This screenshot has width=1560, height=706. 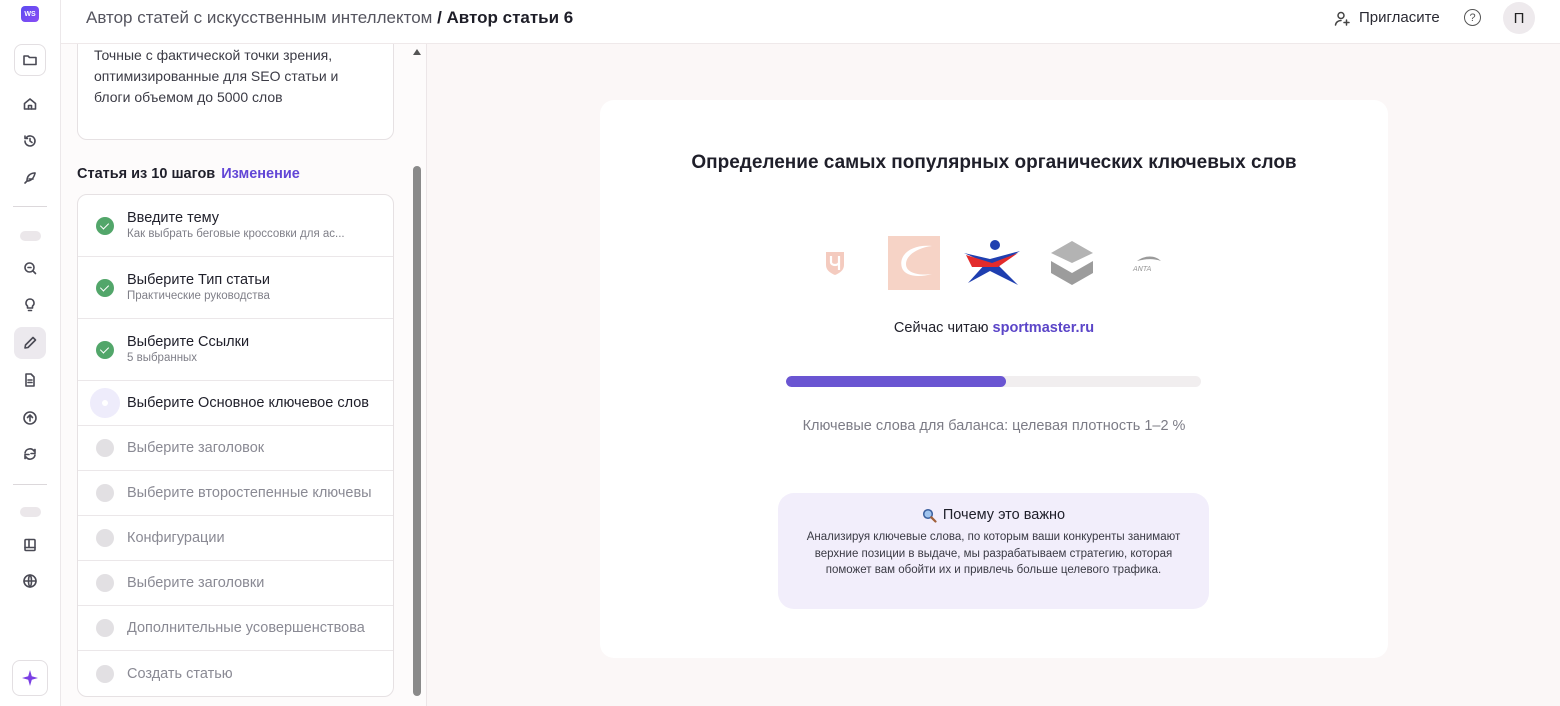 I want to click on step-item: Выберите второстепенные ключевы, so click(x=235, y=493).